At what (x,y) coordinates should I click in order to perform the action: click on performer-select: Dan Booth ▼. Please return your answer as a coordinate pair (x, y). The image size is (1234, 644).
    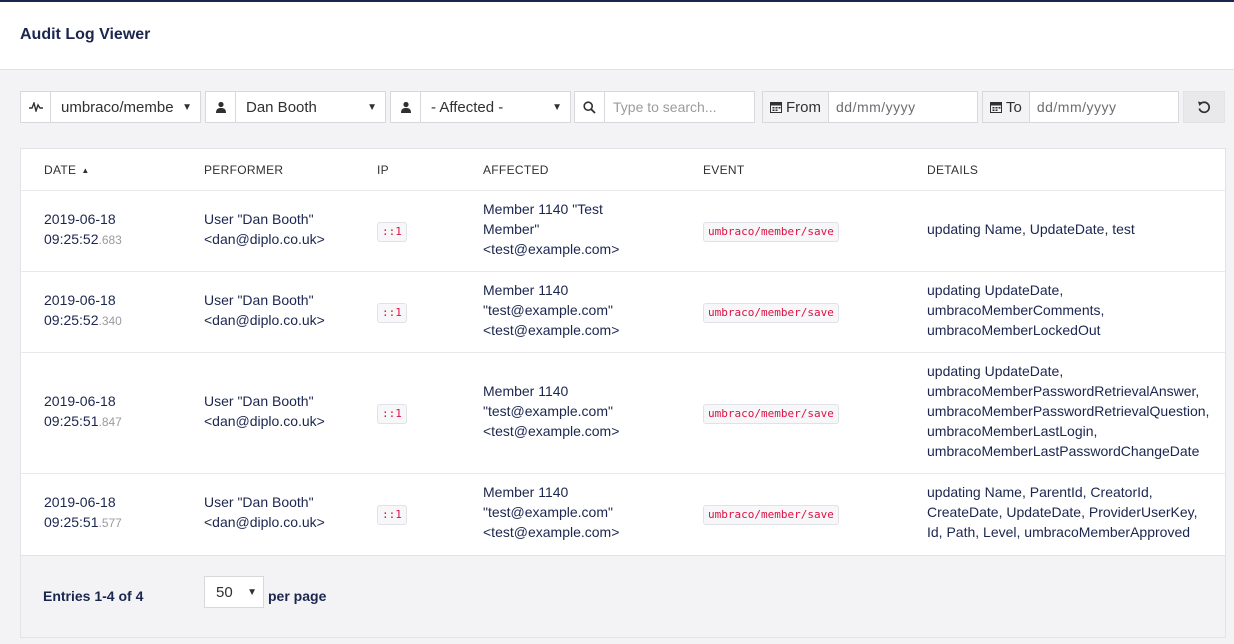
    Looking at the image, I should click on (310, 107).